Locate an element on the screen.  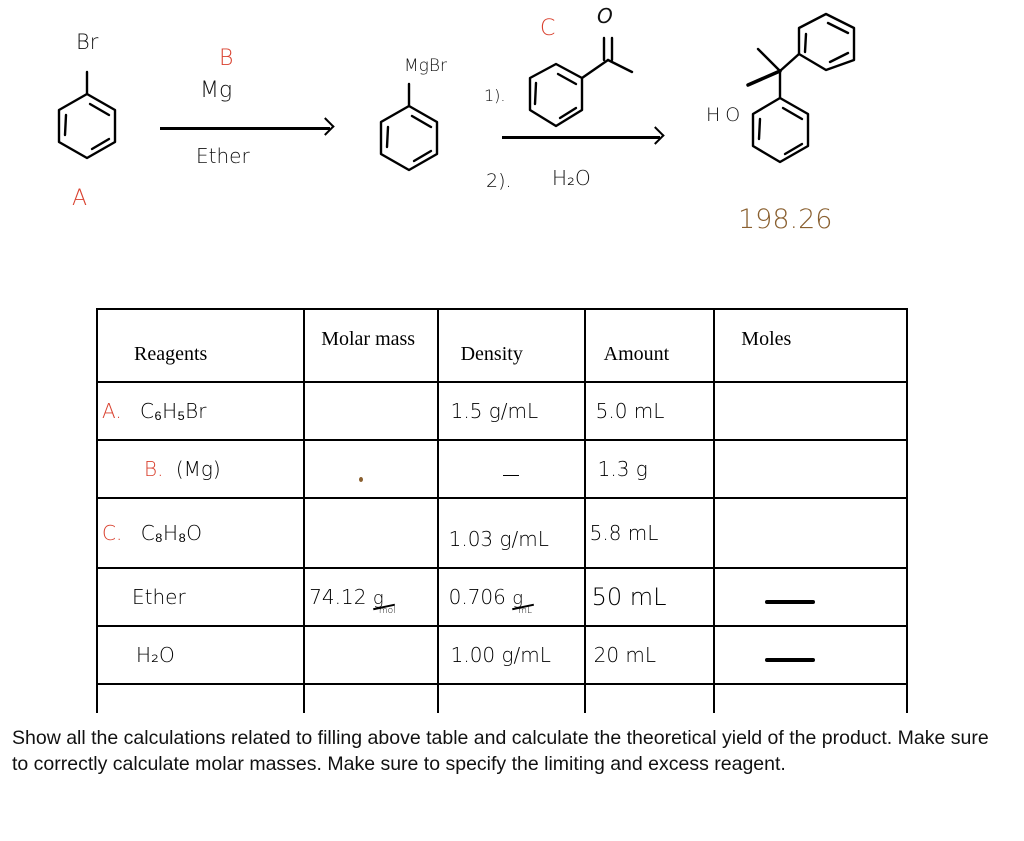
step2-line1-label: 1). is located at coordinates (495, 95).